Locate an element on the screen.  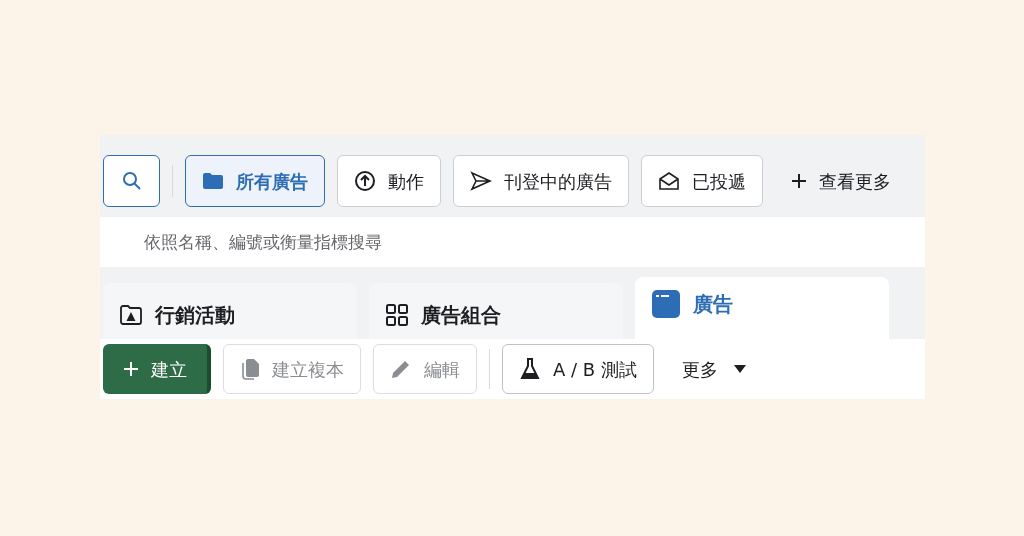
grid-icon is located at coordinates (397, 315).